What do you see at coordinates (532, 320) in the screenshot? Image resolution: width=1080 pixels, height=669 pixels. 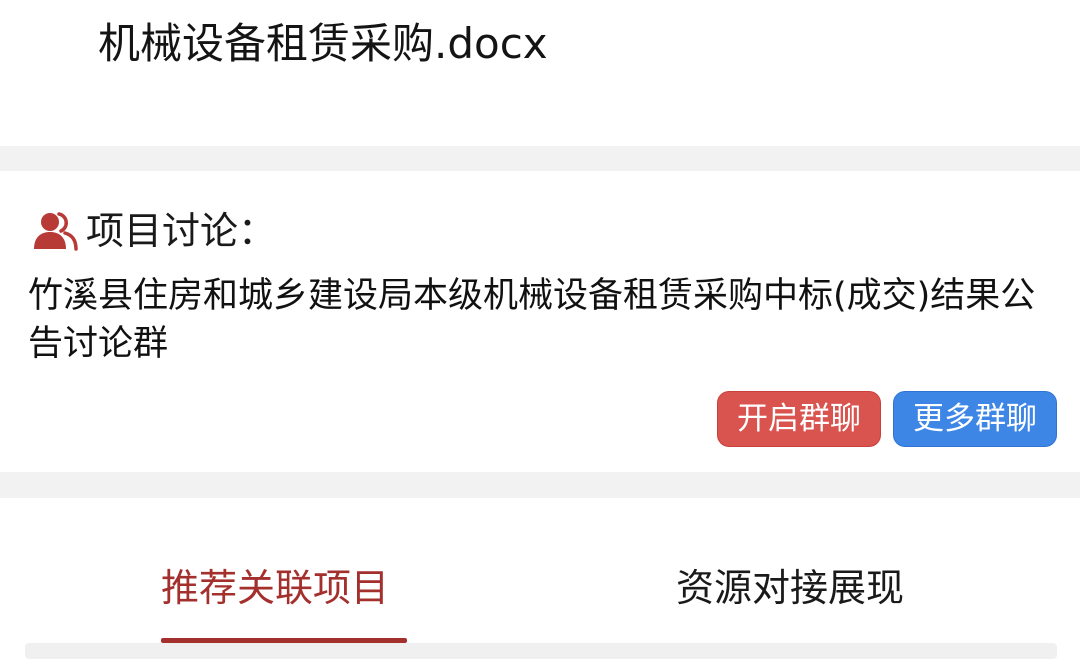 I see `discussion-description: 竹溪县住房和城乡建设局本级机械设备租赁采购中标(成交)结果公告讨论群` at bounding box center [532, 320].